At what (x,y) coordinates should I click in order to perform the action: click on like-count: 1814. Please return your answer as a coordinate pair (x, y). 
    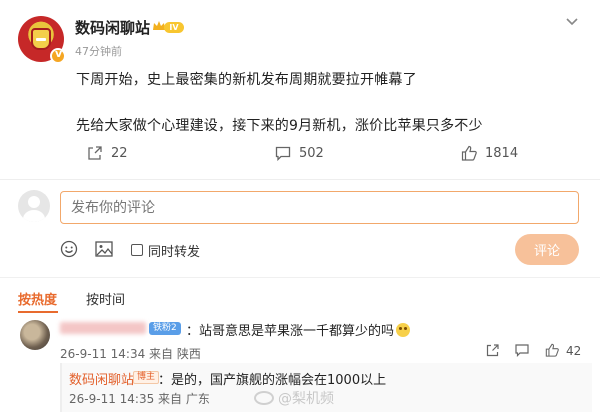
    Looking at the image, I should click on (502, 153).